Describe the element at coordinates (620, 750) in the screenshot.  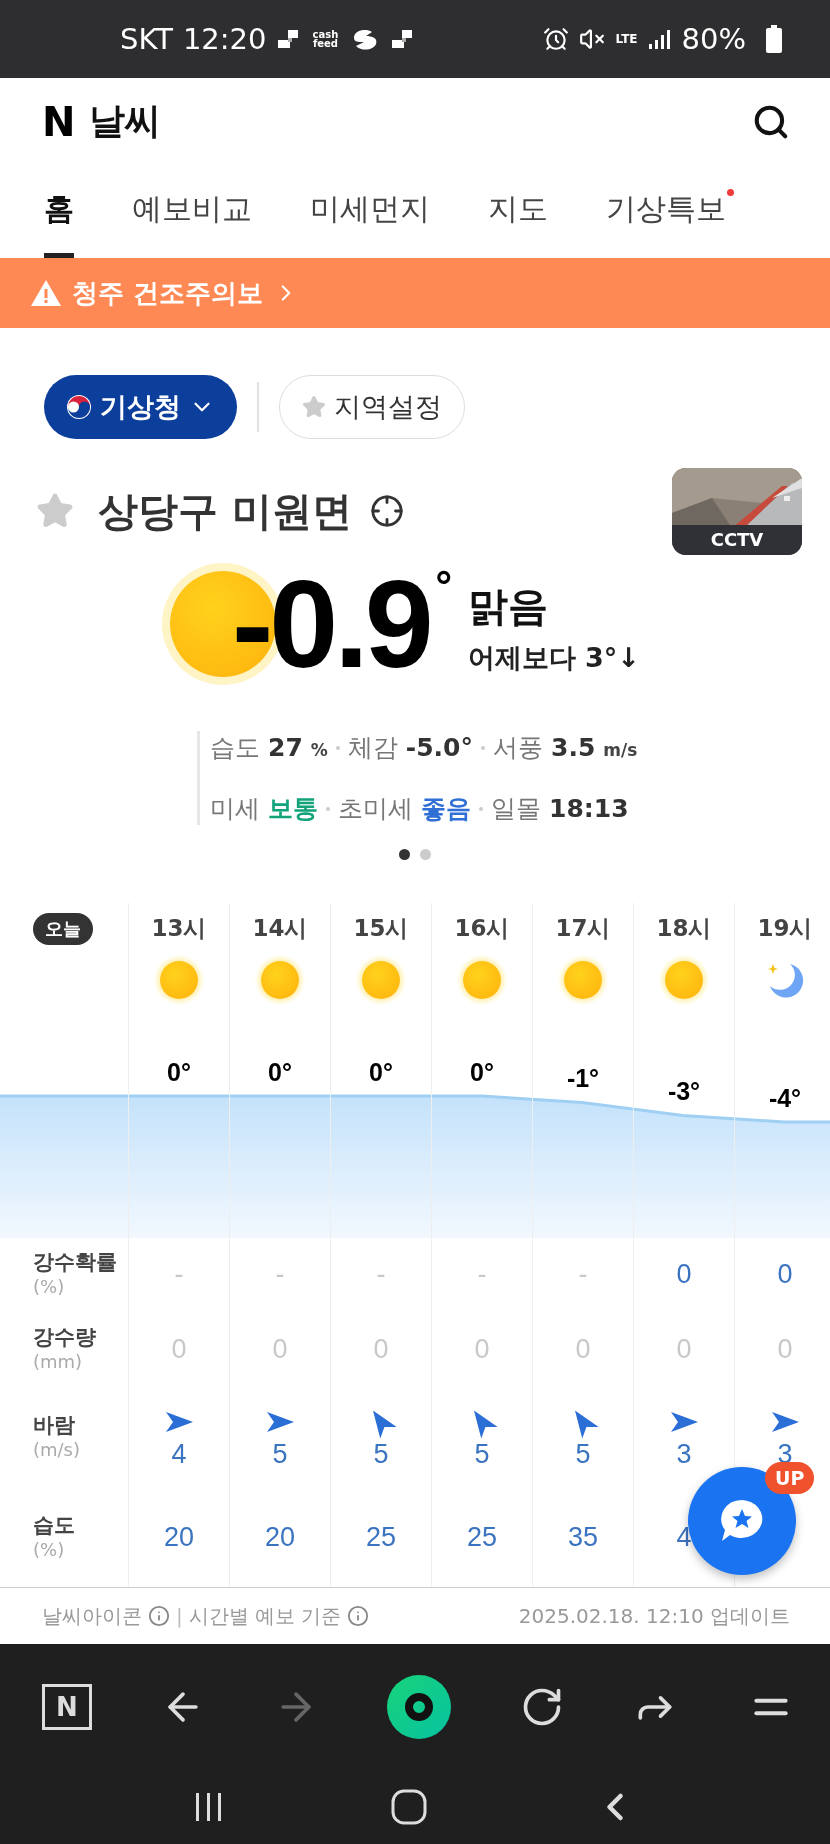
I see `detail-unit: m/s` at that location.